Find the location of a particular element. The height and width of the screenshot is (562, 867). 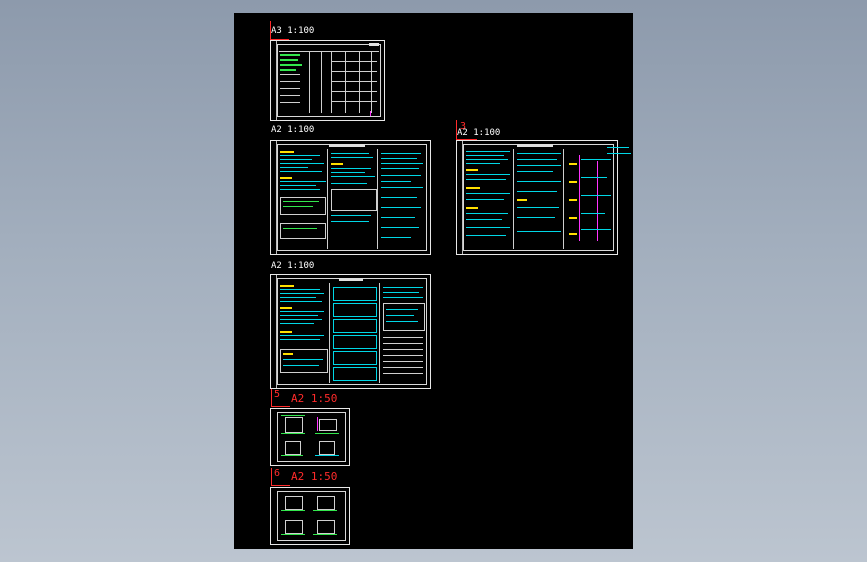

sheet-1-drawing-frame is located at coordinates (327, 80).